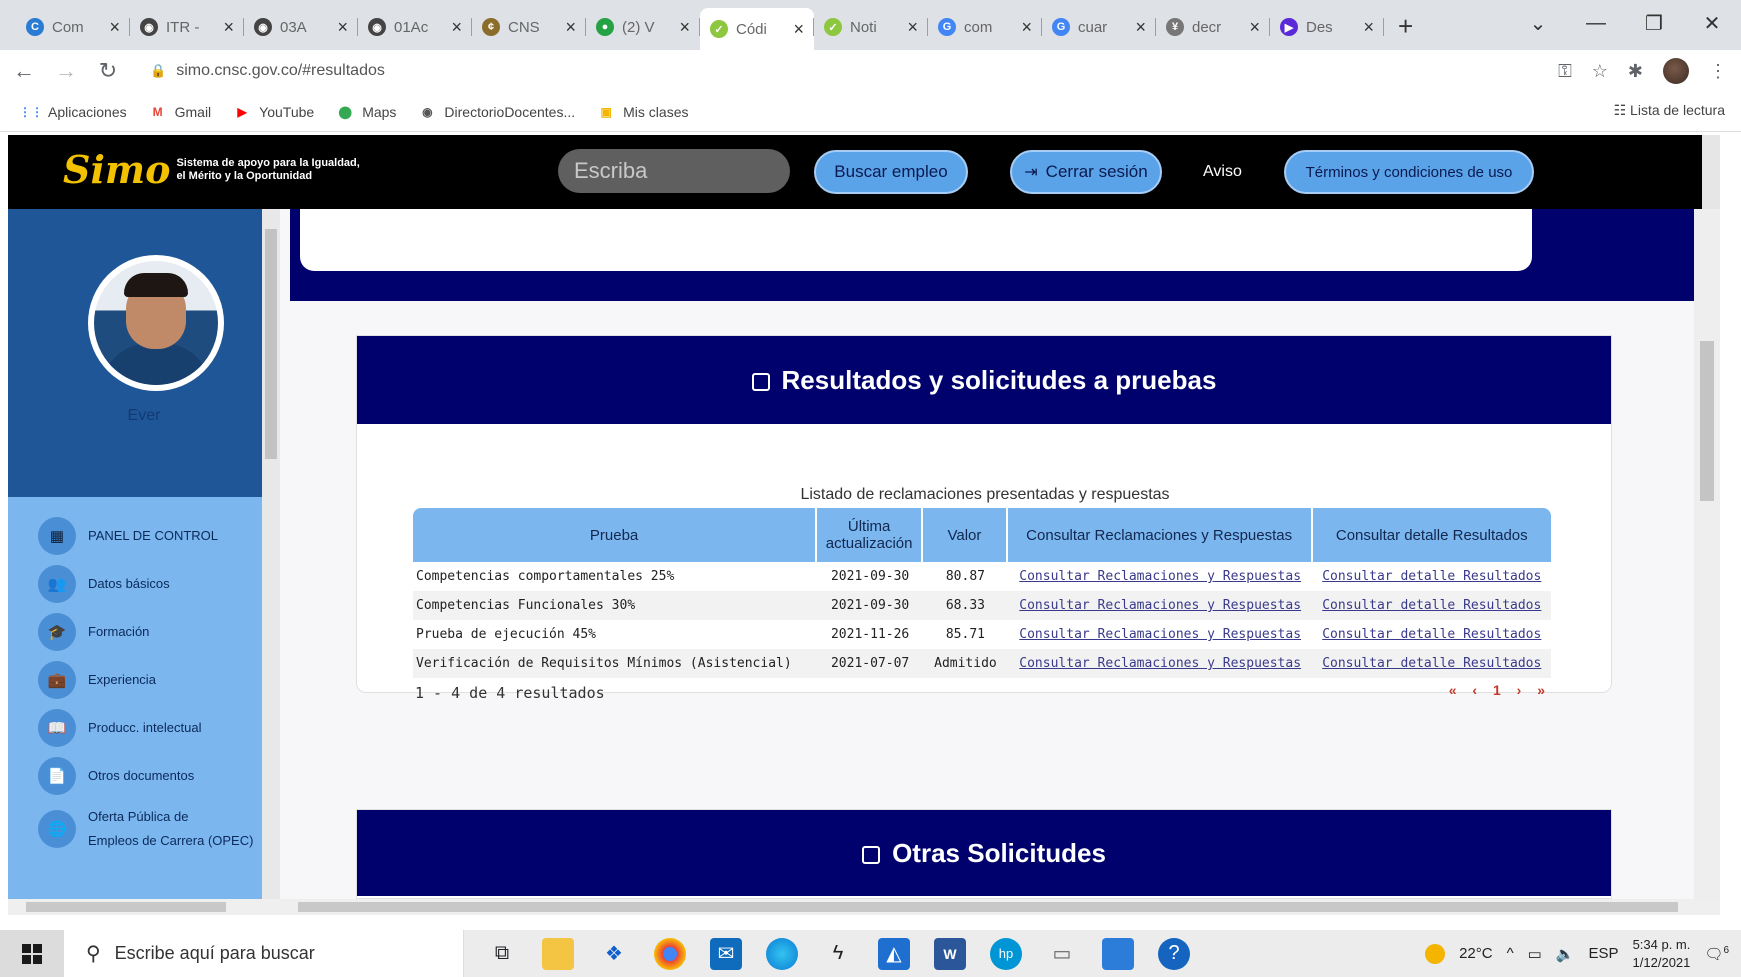 This screenshot has width=1741, height=977. What do you see at coordinates (1456, 690) in the screenshot?
I see `first-page-button: «` at bounding box center [1456, 690].